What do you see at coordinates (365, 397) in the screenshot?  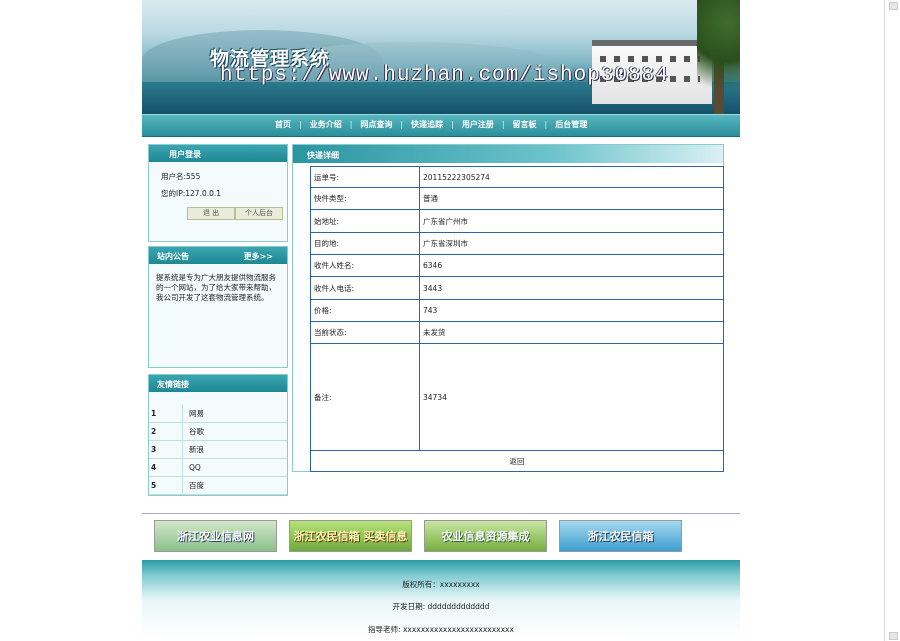 I see `field-label: 备注:` at bounding box center [365, 397].